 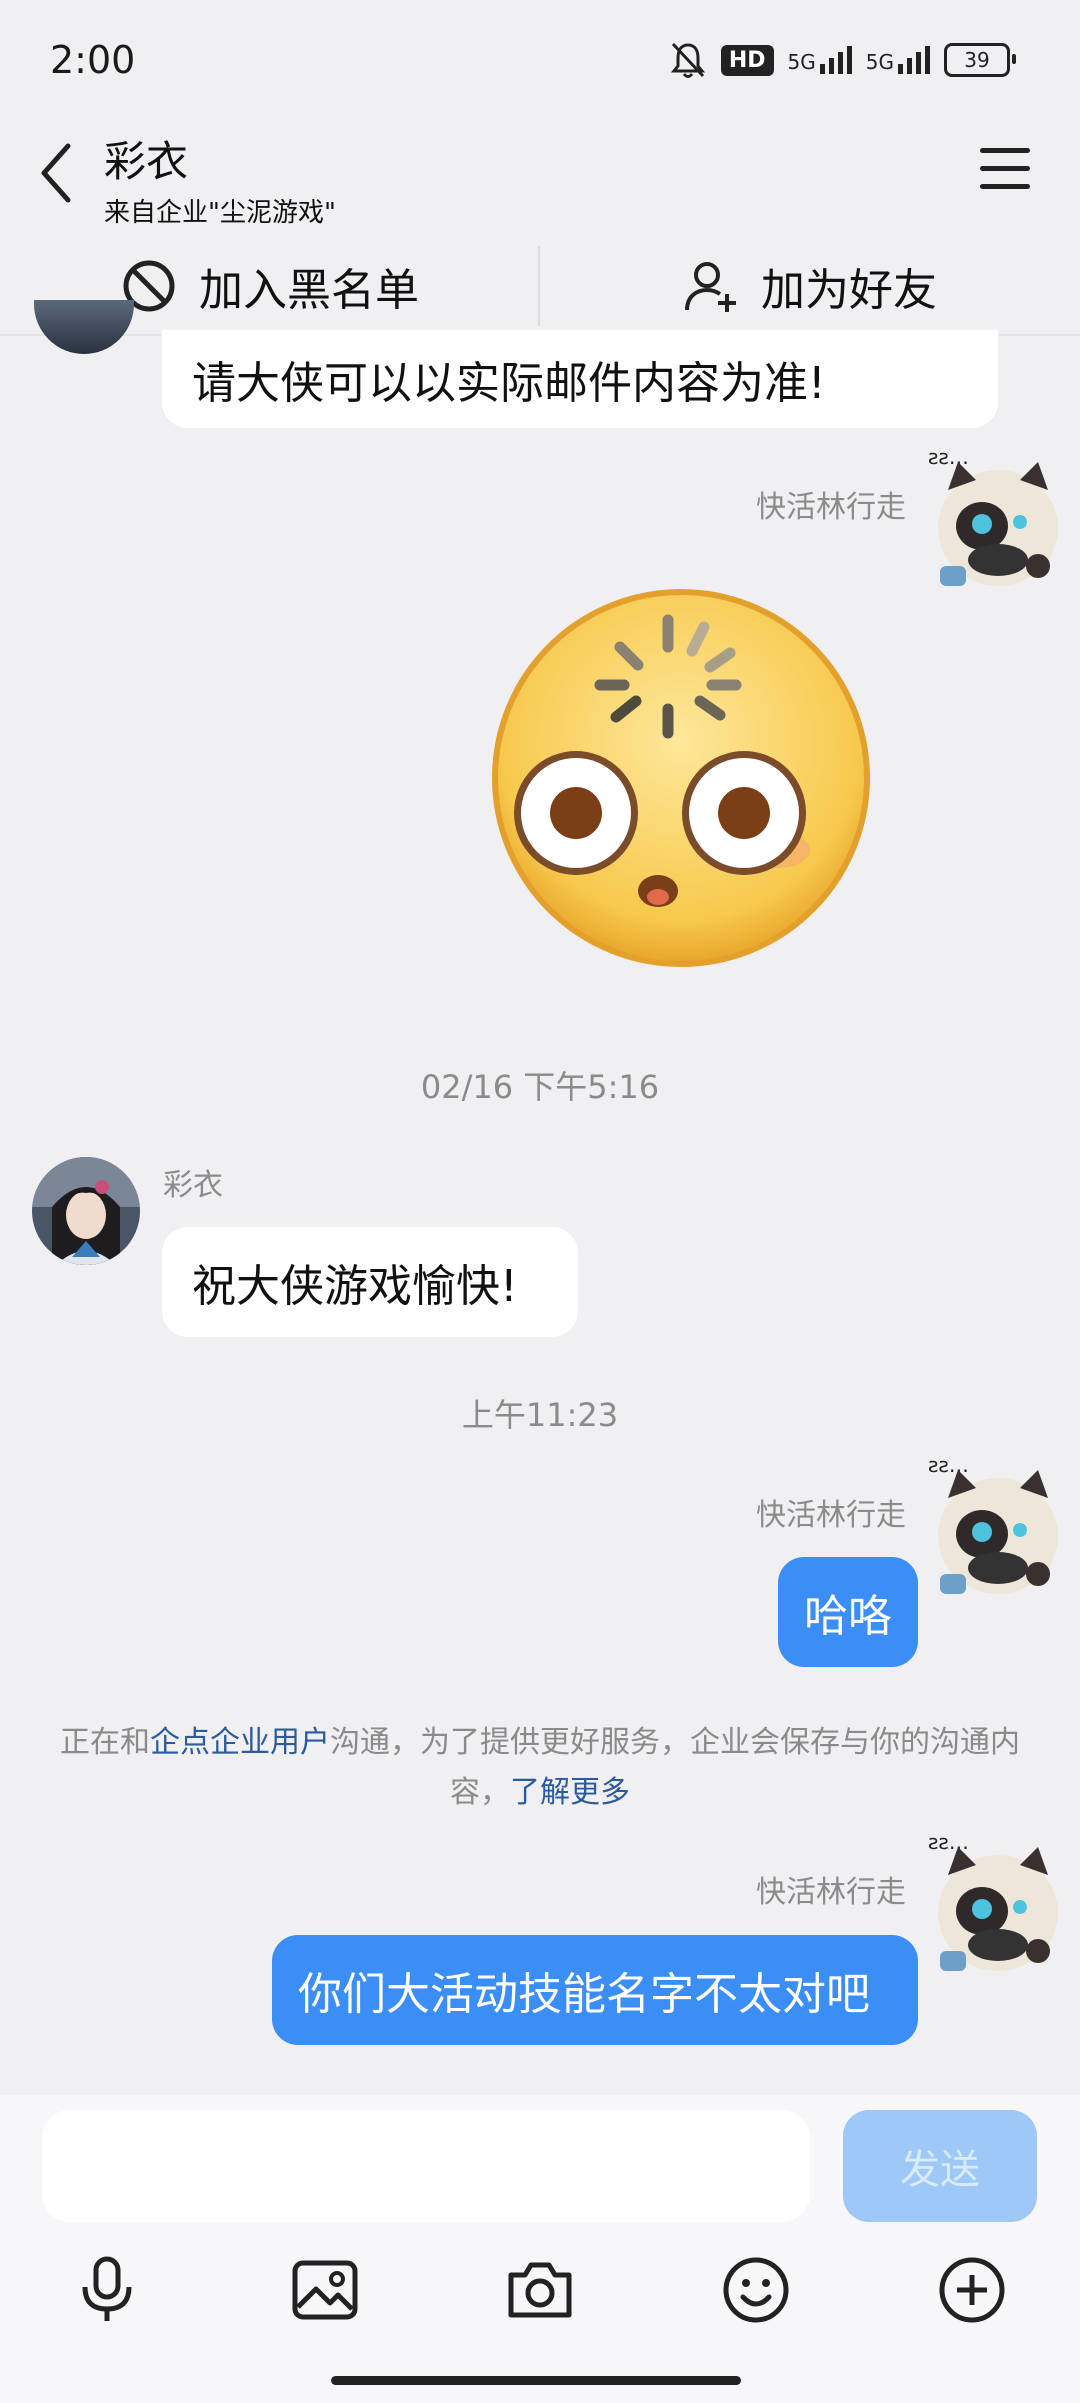 What do you see at coordinates (193, 1185) in the screenshot?
I see `sender-name-contact: 彩衣` at bounding box center [193, 1185].